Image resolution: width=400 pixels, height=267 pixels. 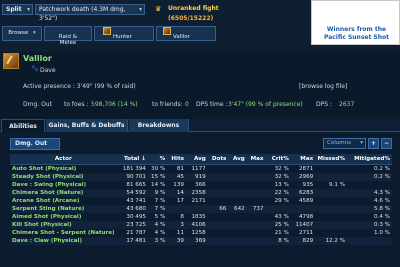 What do you see at coordinates (82, 14) in the screenshot?
I see `fight-select-value: Patchwork death (4.3M dmg, 3'52")` at bounding box center [82, 14].